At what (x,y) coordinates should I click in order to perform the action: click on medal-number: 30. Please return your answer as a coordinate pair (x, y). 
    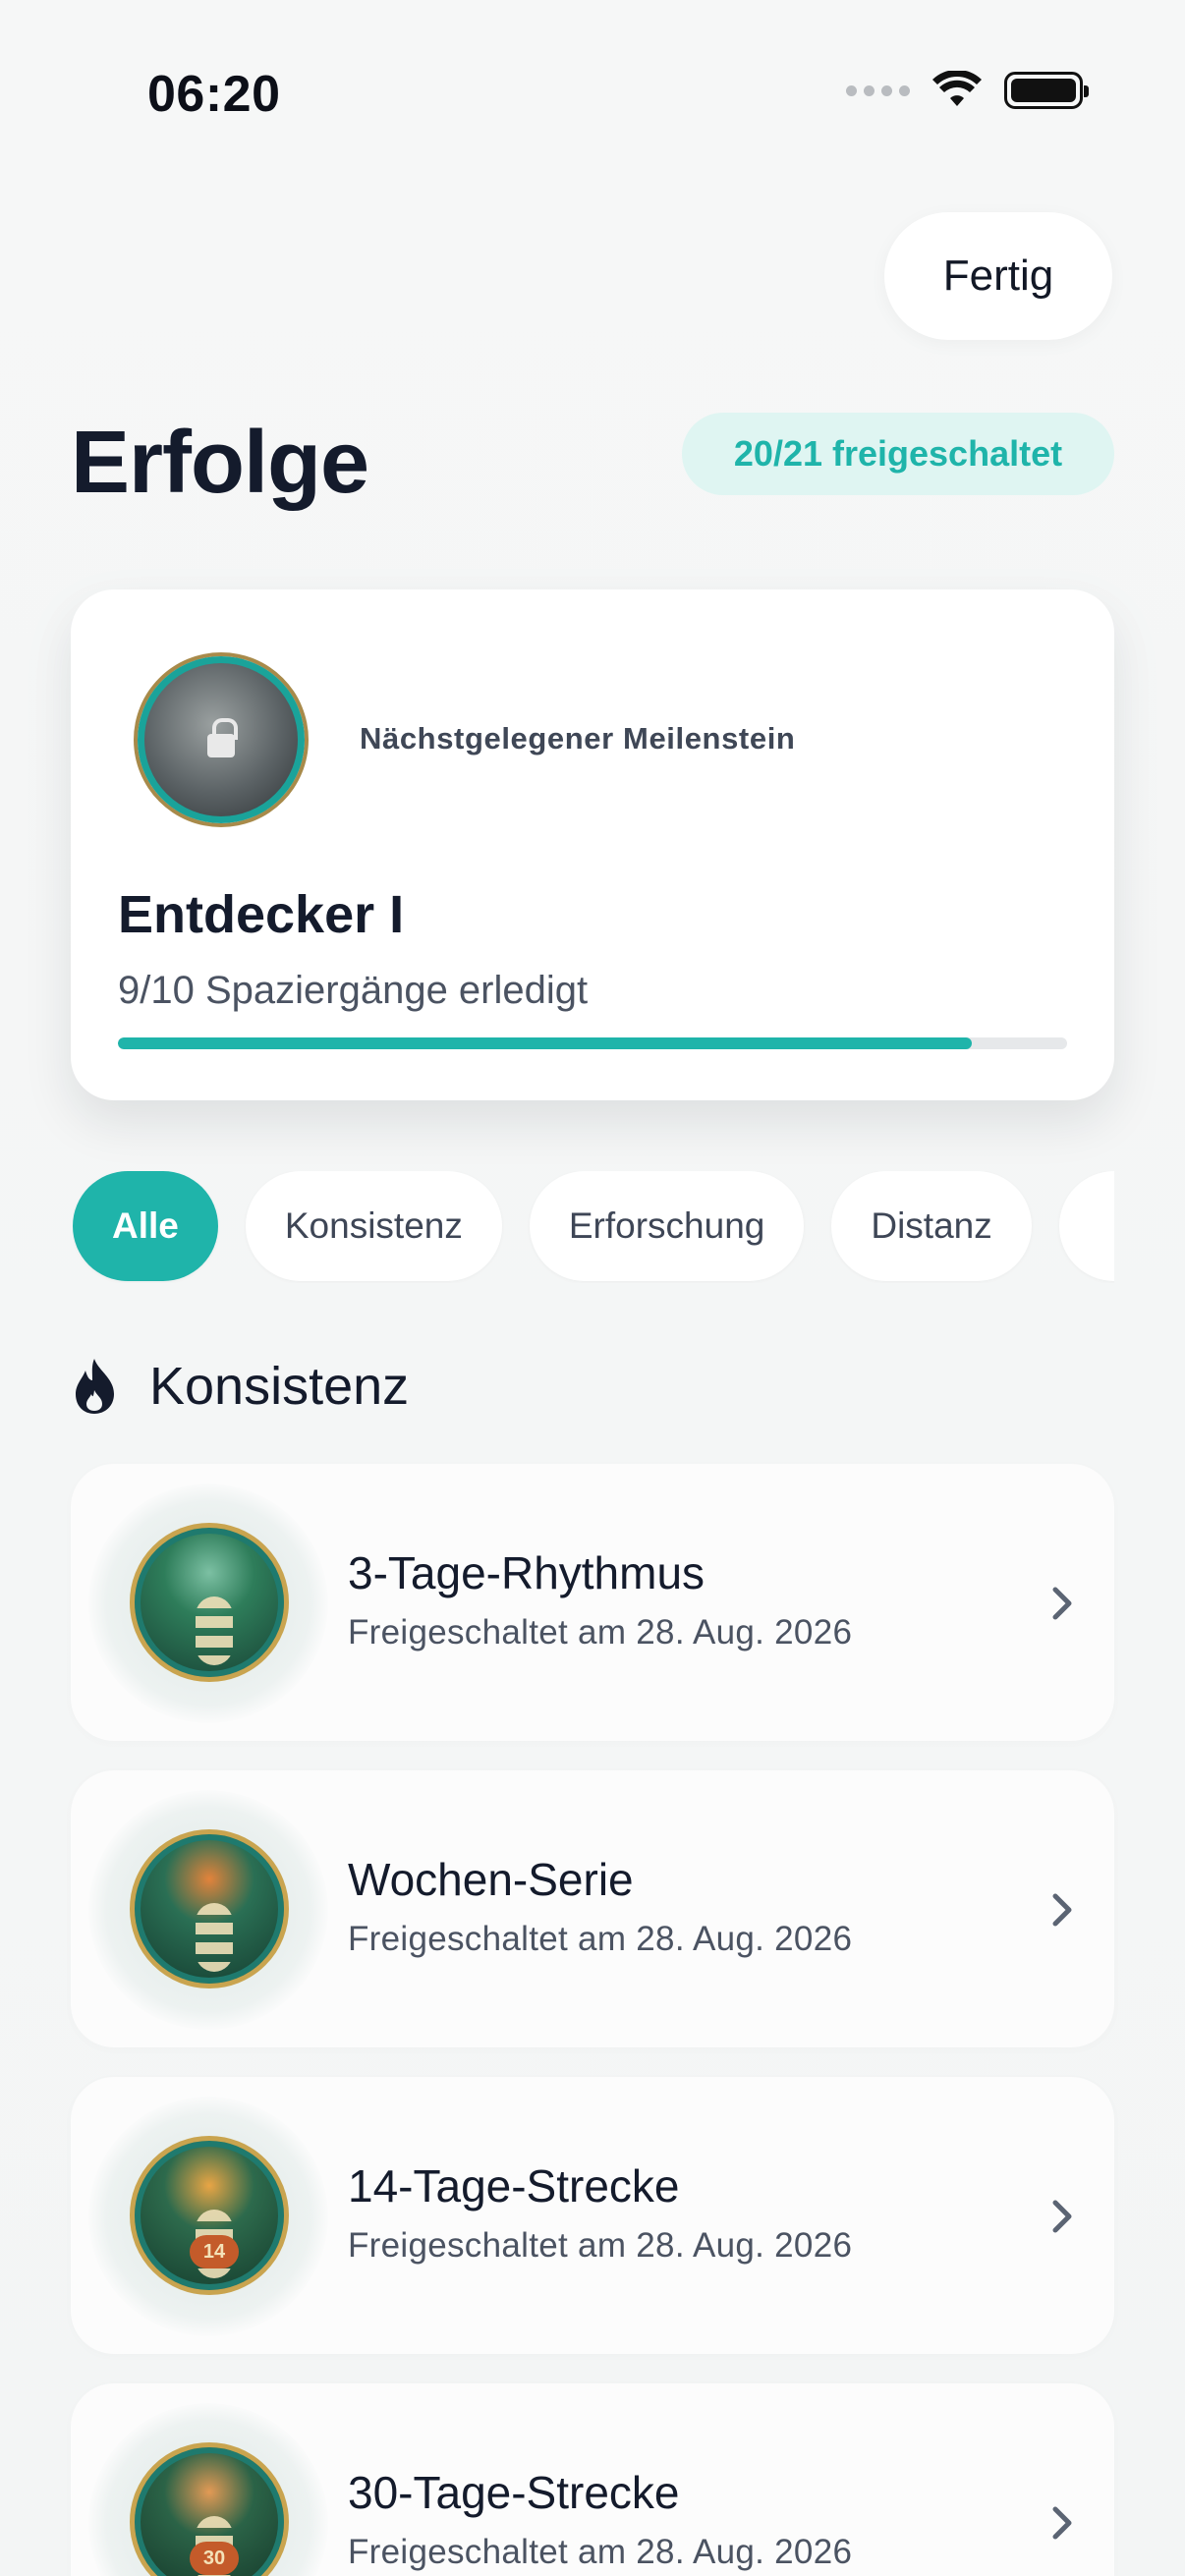
    Looking at the image, I should click on (215, 2558).